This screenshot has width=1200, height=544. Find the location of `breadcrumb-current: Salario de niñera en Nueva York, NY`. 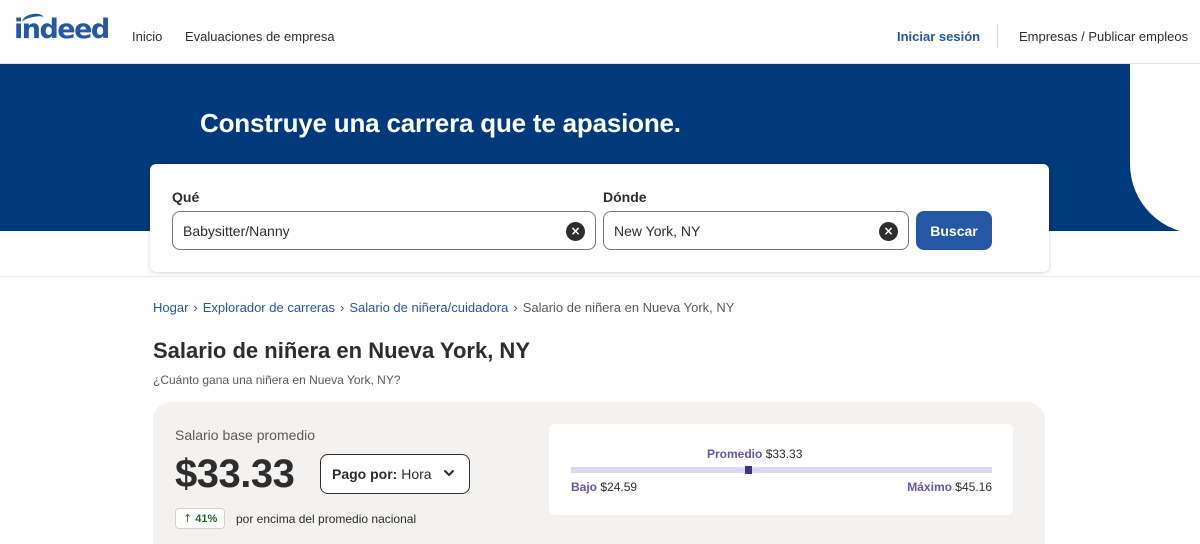

breadcrumb-current: Salario de niñera en Nueva York, NY is located at coordinates (628, 307).